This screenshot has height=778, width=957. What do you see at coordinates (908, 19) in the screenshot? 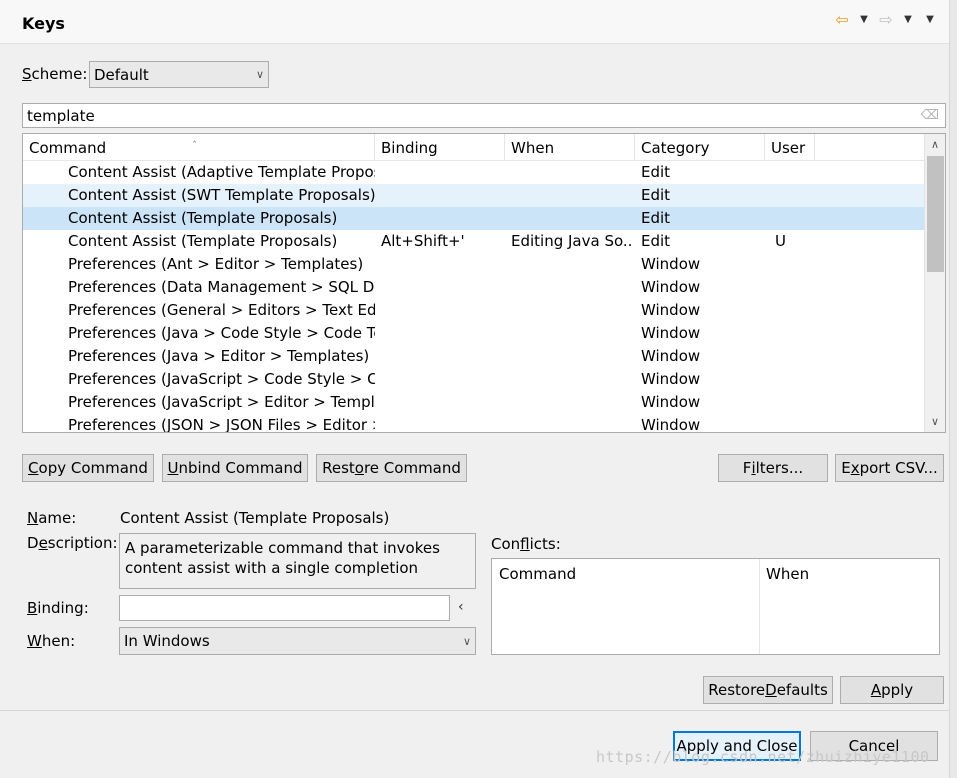
I see `forward-history-chevron-down-icon: ▼` at bounding box center [908, 19].